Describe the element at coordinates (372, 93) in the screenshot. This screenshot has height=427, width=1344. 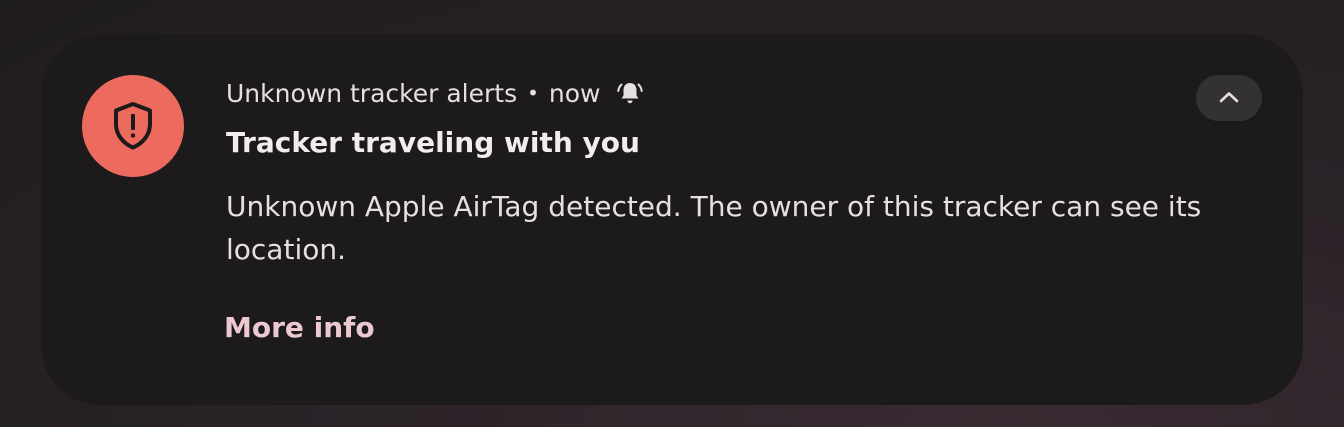
I see `app-name: Unknown tracker alerts` at that location.